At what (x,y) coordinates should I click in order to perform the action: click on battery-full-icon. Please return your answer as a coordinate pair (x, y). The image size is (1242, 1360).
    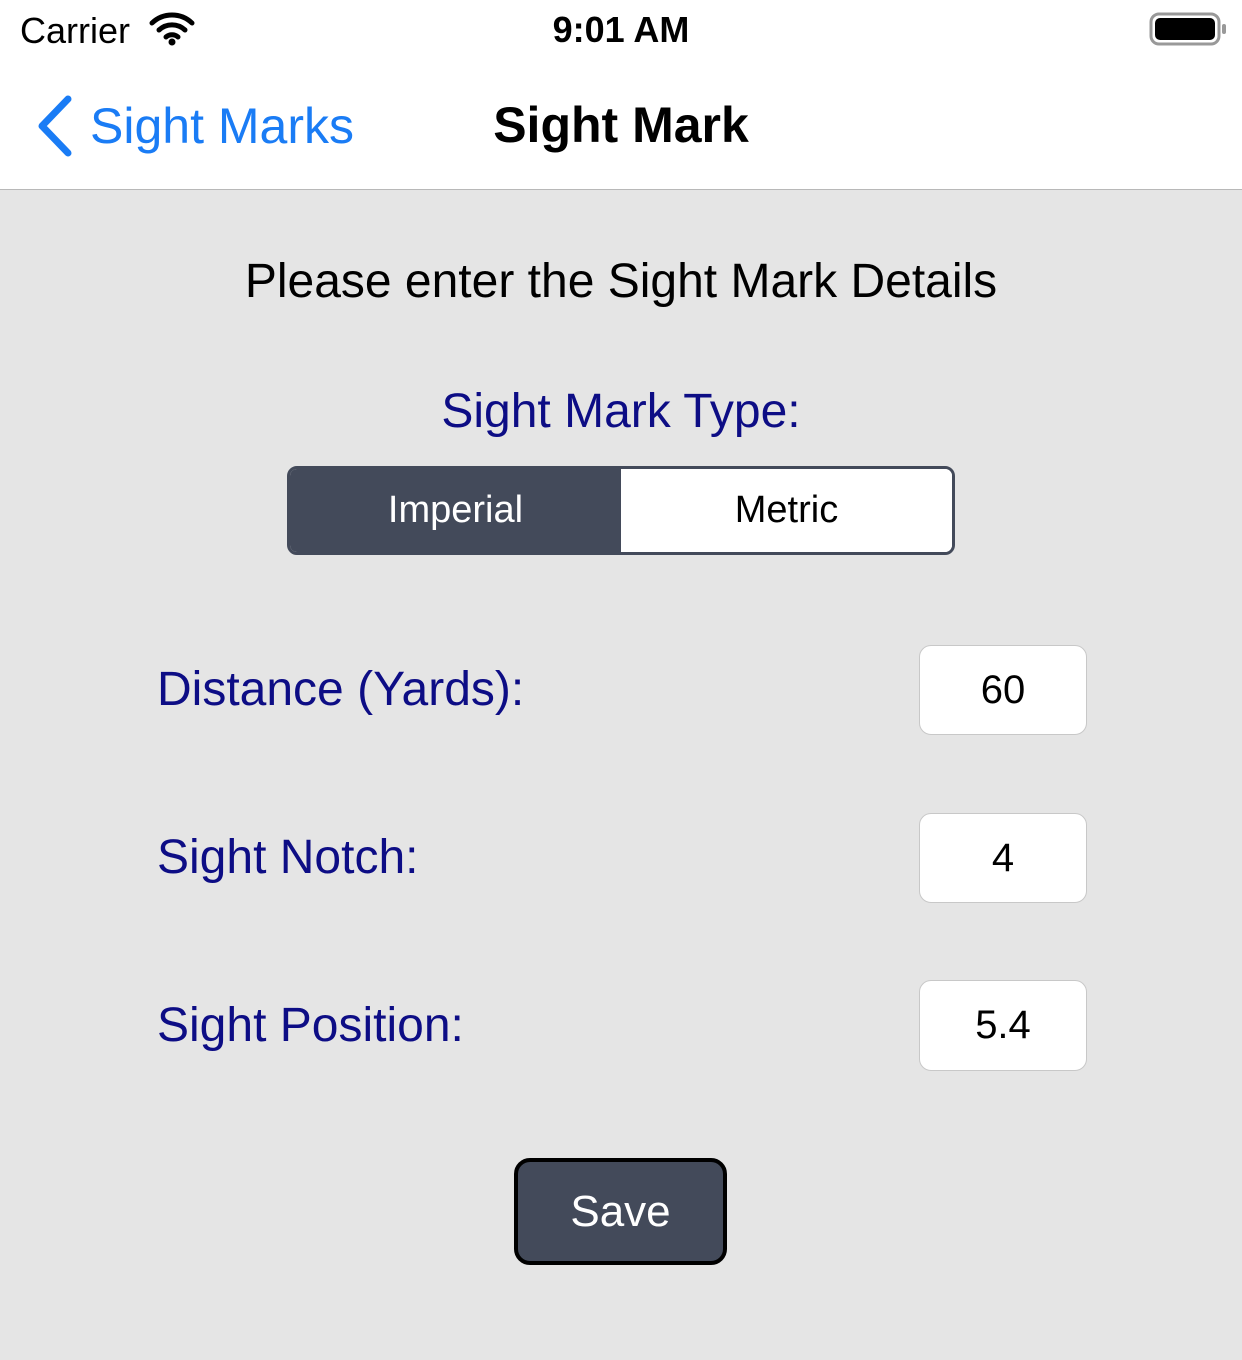
    Looking at the image, I should click on (1187, 29).